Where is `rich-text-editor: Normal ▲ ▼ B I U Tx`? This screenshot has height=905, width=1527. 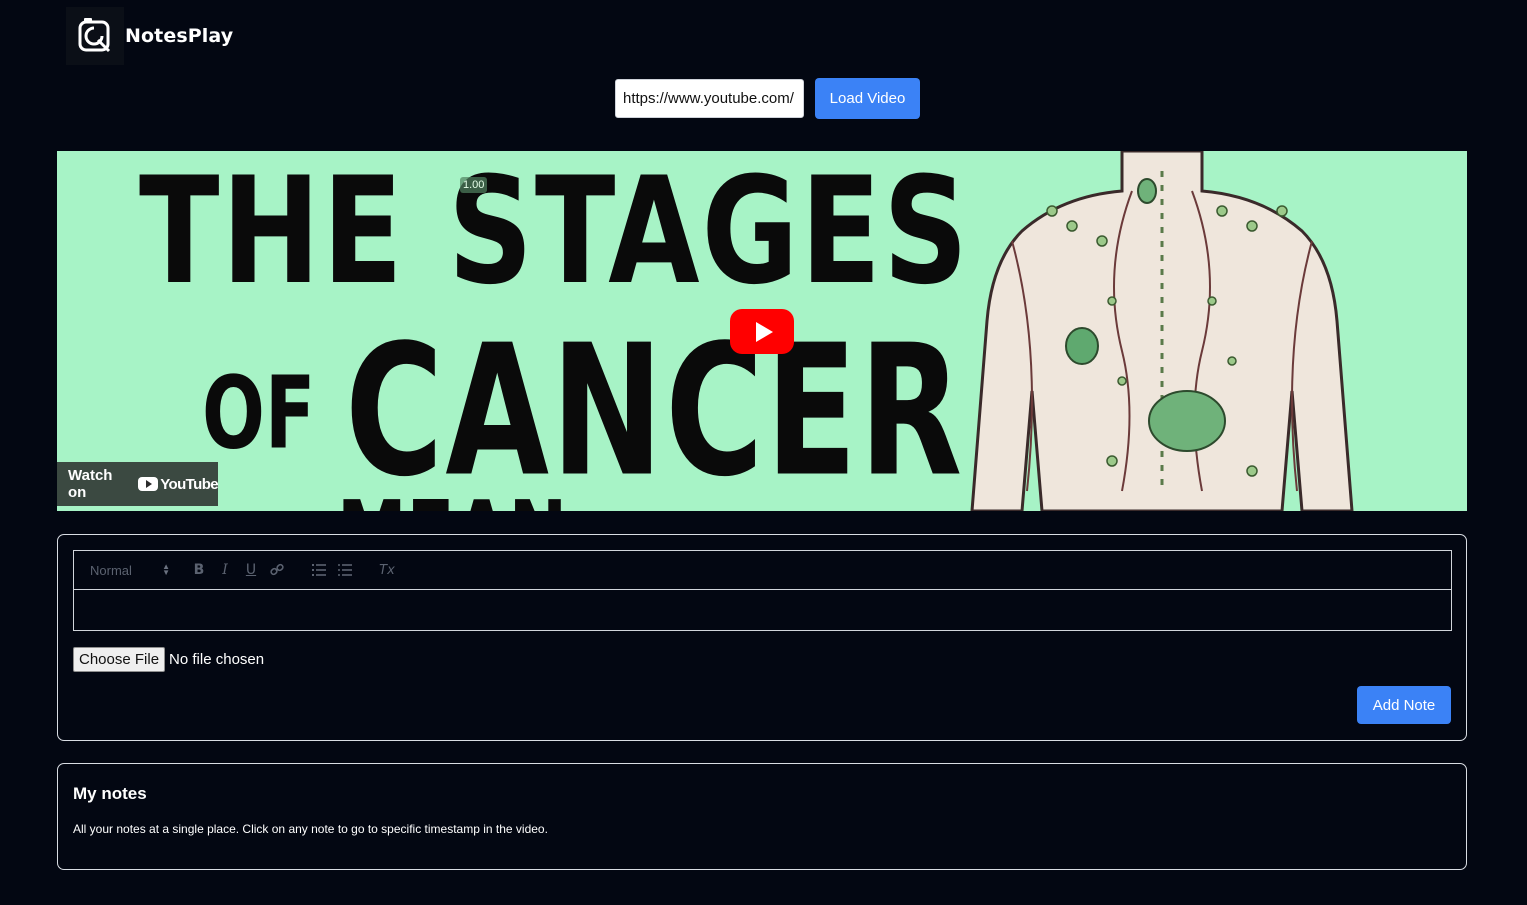 rich-text-editor: Normal ▲ ▼ B I U Tx is located at coordinates (762, 590).